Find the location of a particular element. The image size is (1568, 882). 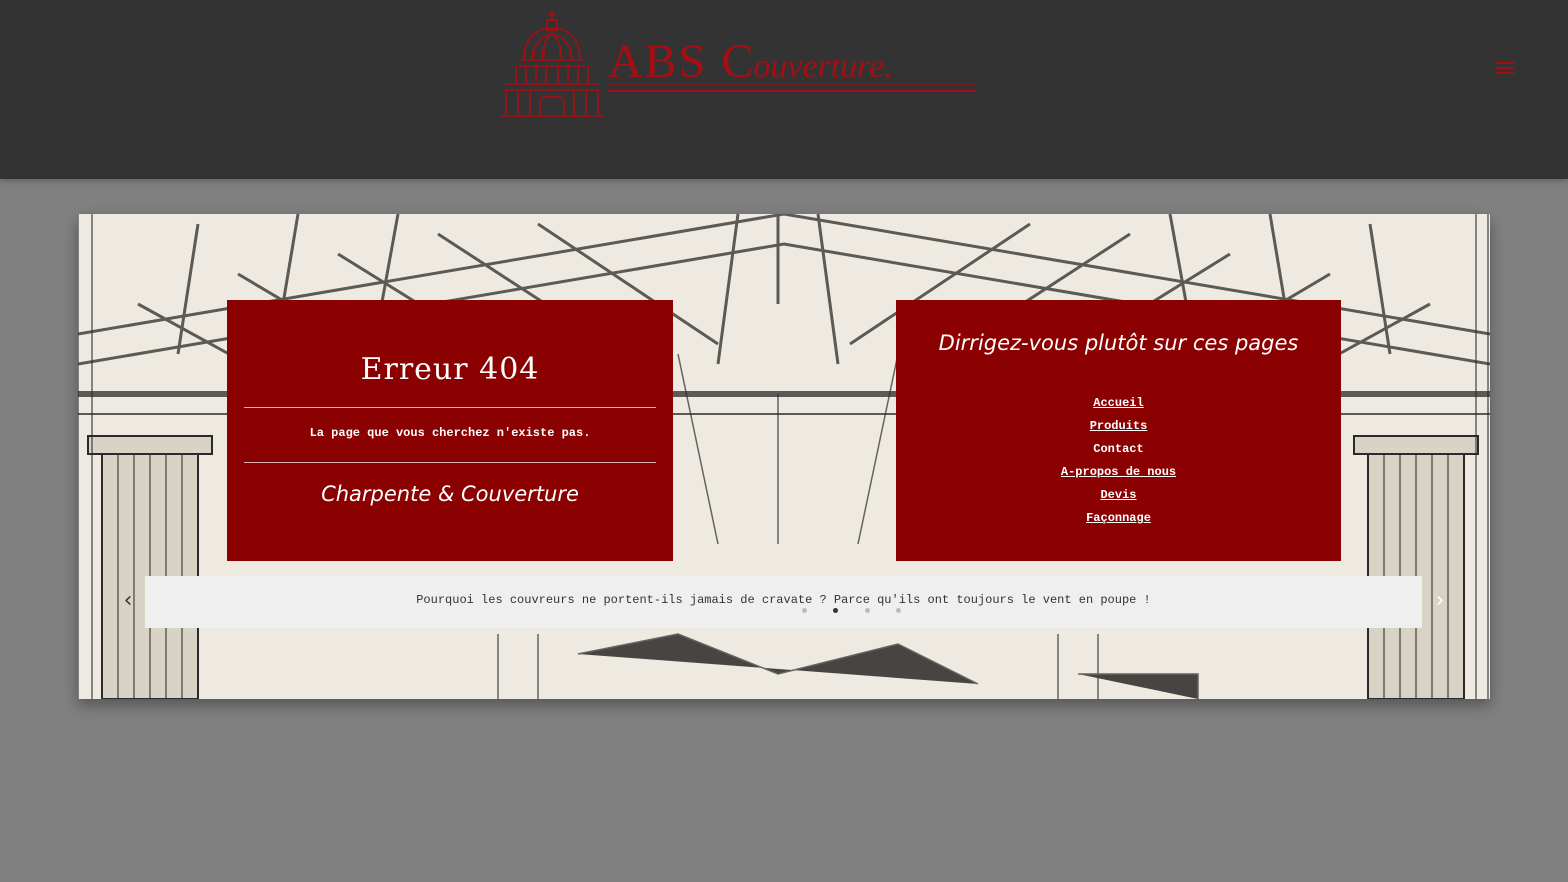

link-contact: Contact is located at coordinates (1118, 449).